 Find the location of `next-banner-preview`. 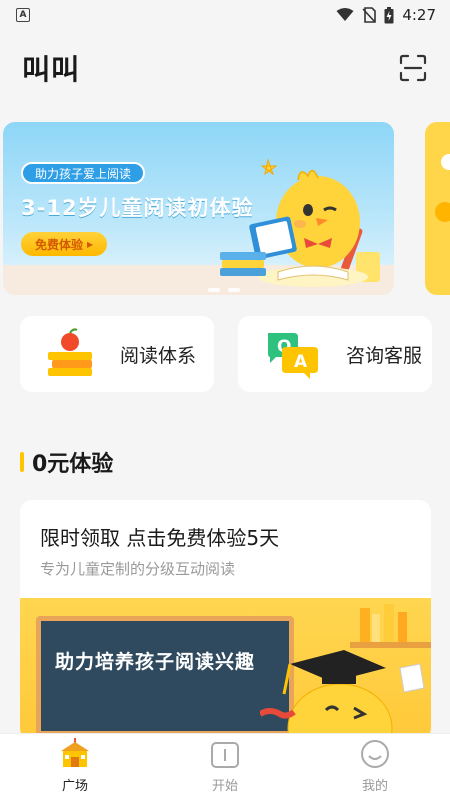

next-banner-preview is located at coordinates (437, 208).